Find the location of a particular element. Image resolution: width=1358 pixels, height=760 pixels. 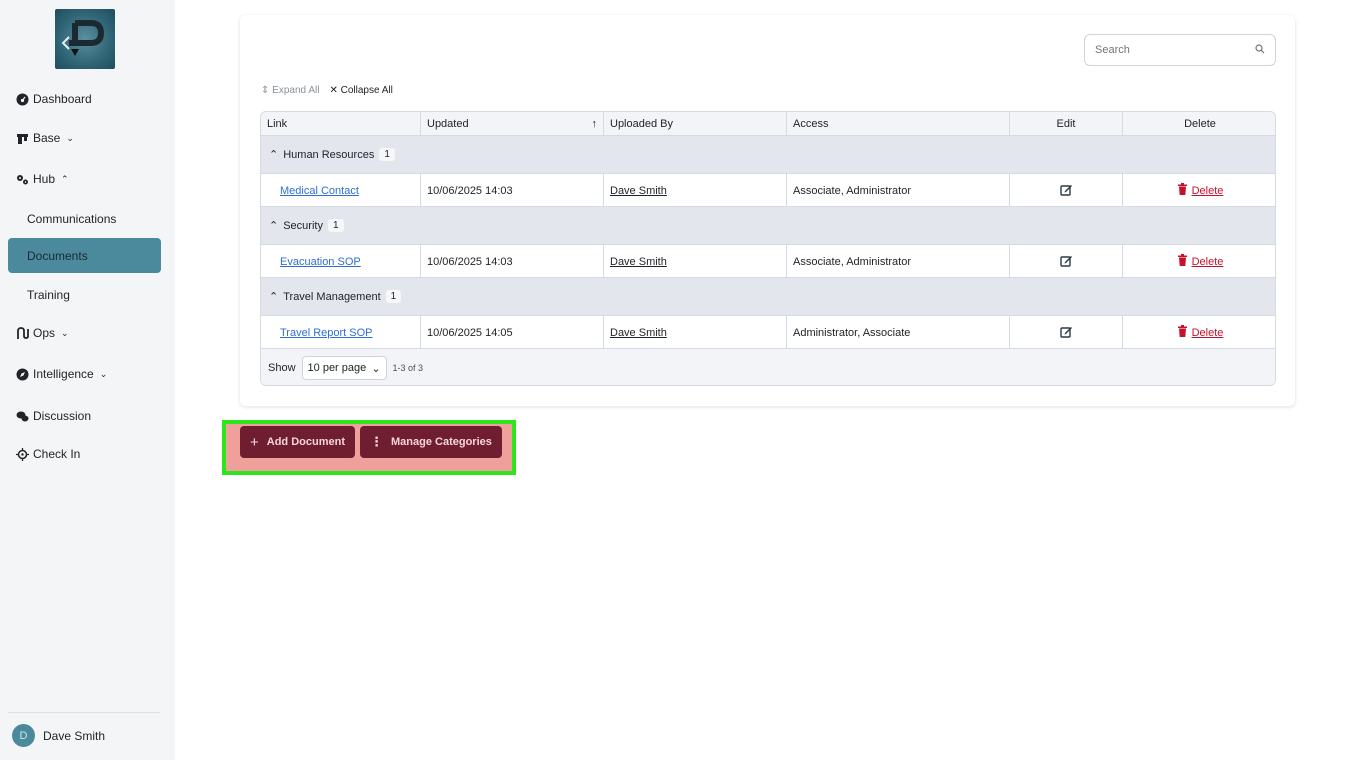

sidebar-item-discussion: Discussion is located at coordinates (53, 416).